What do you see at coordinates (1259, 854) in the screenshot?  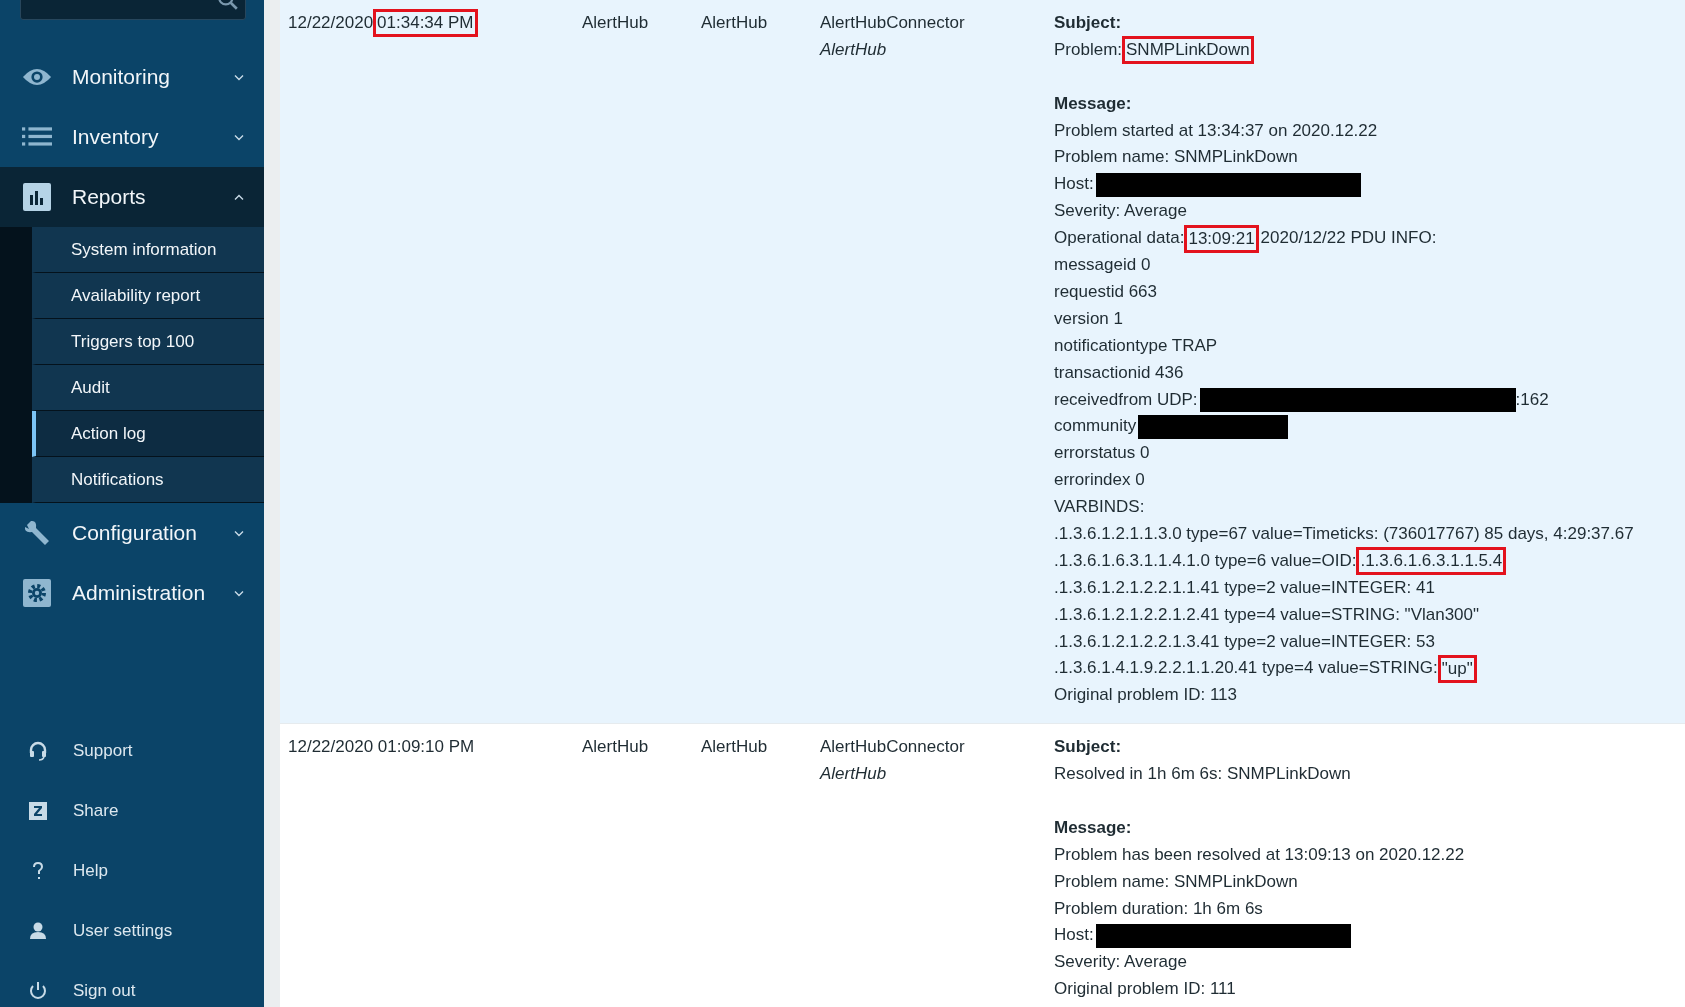 I see `text: Problem has been resolved at 13:09:13 on 2020.12.22` at bounding box center [1259, 854].